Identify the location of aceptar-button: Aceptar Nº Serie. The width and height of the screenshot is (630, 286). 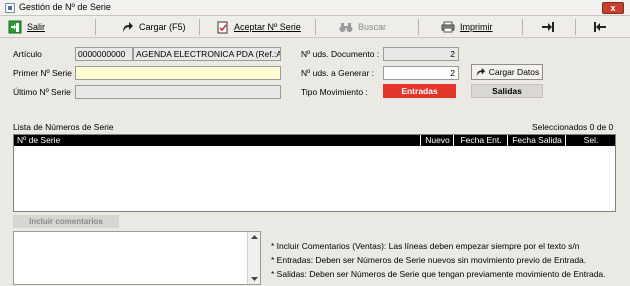
(259, 27).